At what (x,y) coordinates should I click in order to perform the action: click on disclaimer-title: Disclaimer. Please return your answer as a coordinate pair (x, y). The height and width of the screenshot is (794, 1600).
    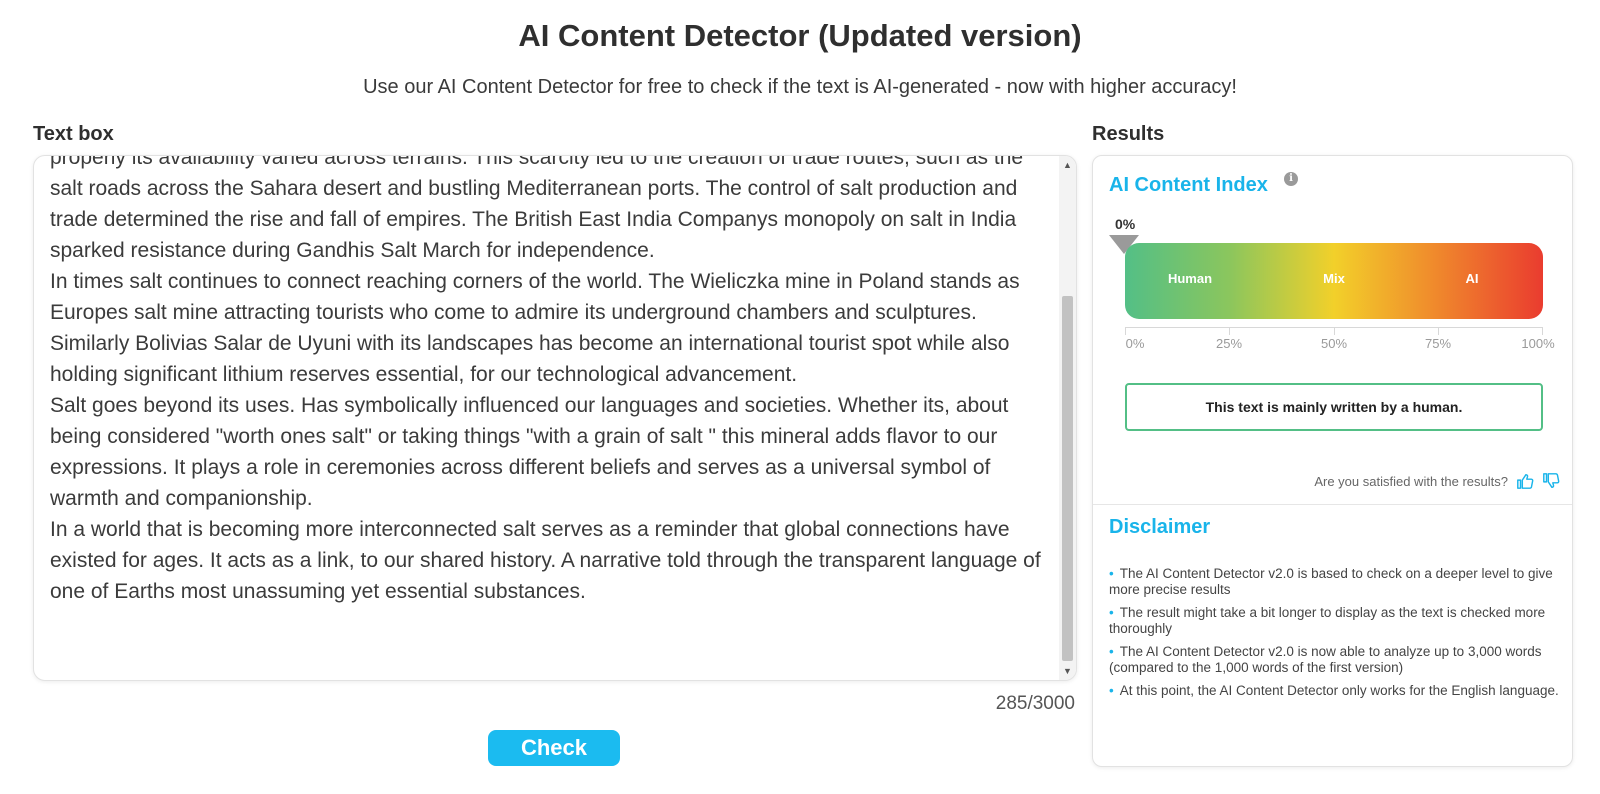
    Looking at the image, I should click on (1160, 527).